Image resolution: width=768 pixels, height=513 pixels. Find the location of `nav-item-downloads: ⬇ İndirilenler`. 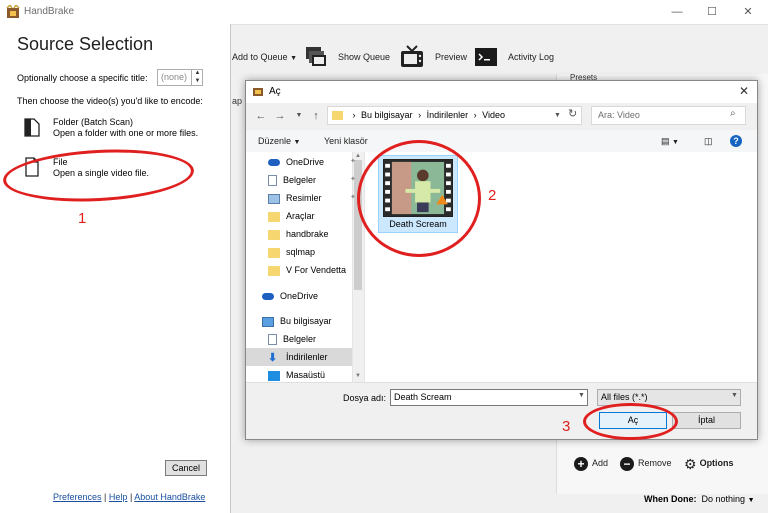

nav-item-downloads: ⬇ İndirilenler is located at coordinates (312, 357).